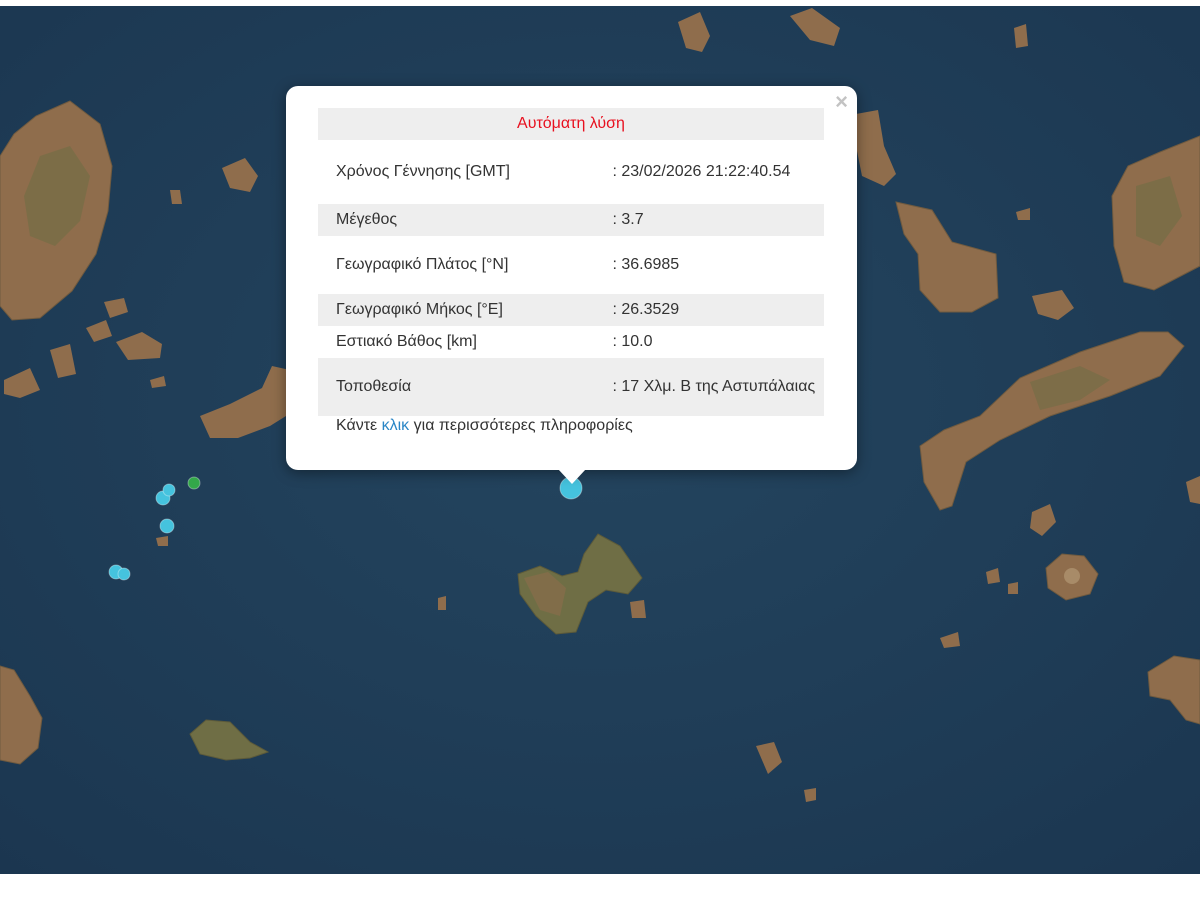 This screenshot has width=1200, height=900. Describe the element at coordinates (571, 265) in the screenshot. I see `row-latitude: Γεωγραφικό Πλάτος [°N] : 36.6985` at that location.